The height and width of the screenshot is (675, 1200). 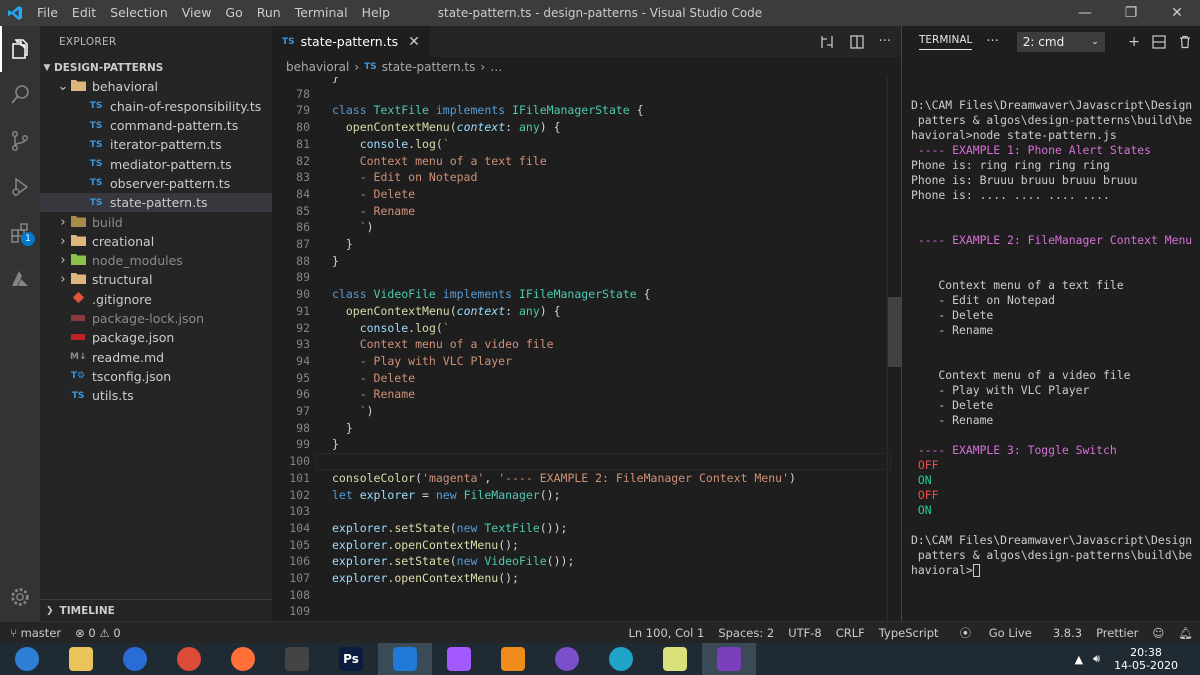 What do you see at coordinates (47, 13) in the screenshot?
I see `menu-file: File` at bounding box center [47, 13].